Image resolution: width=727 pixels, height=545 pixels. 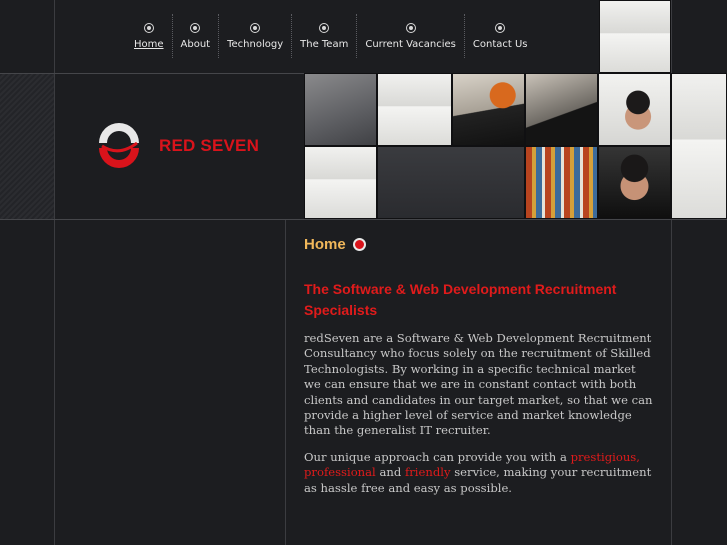 I want to click on brand-logo: RED SEVEN, so click(x=176, y=146).